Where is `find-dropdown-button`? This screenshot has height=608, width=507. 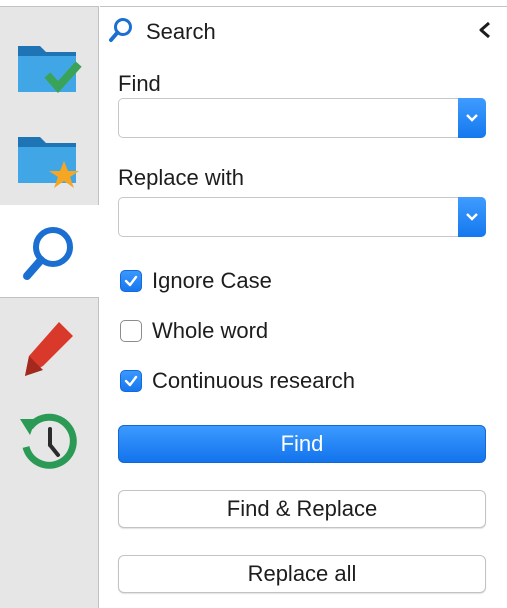 find-dropdown-button is located at coordinates (472, 118).